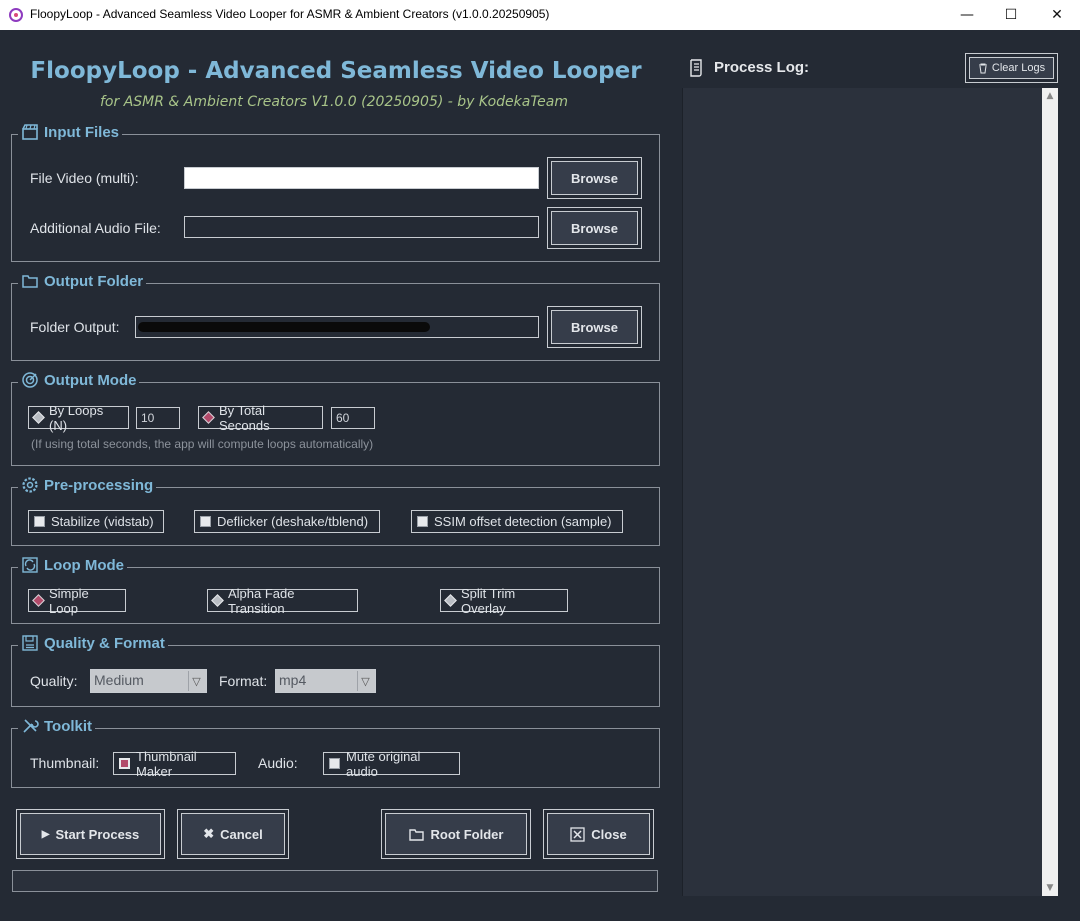 This screenshot has height=921, width=1080. Describe the element at coordinates (1057, 15) in the screenshot. I see `close-window-button: ✕` at that location.